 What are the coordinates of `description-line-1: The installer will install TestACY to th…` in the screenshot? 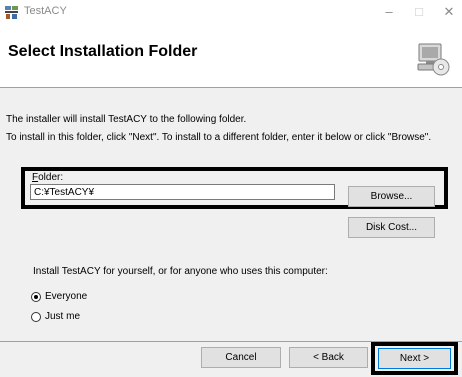 It's located at (126, 119).